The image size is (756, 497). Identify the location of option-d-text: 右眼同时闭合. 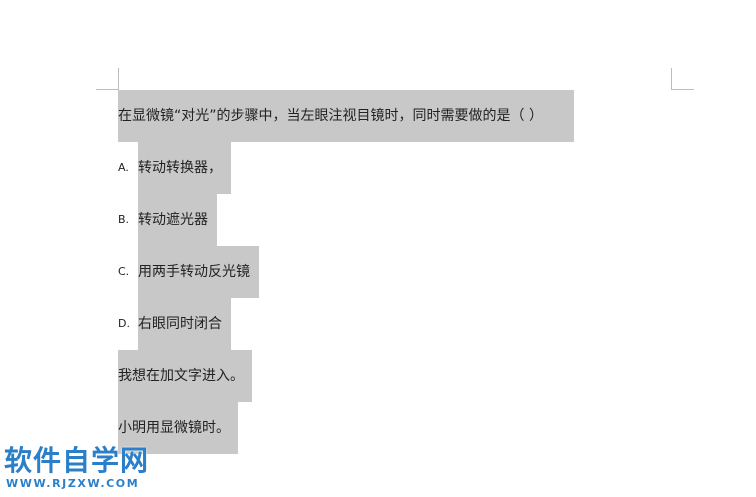
(184, 324).